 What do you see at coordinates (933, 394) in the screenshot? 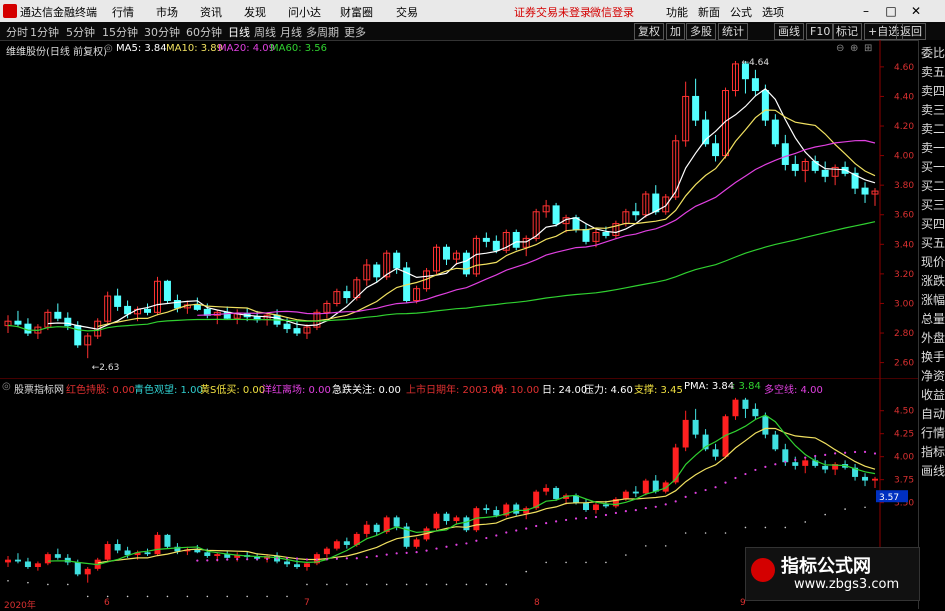
I see `side-item-18: 收益` at bounding box center [933, 394].